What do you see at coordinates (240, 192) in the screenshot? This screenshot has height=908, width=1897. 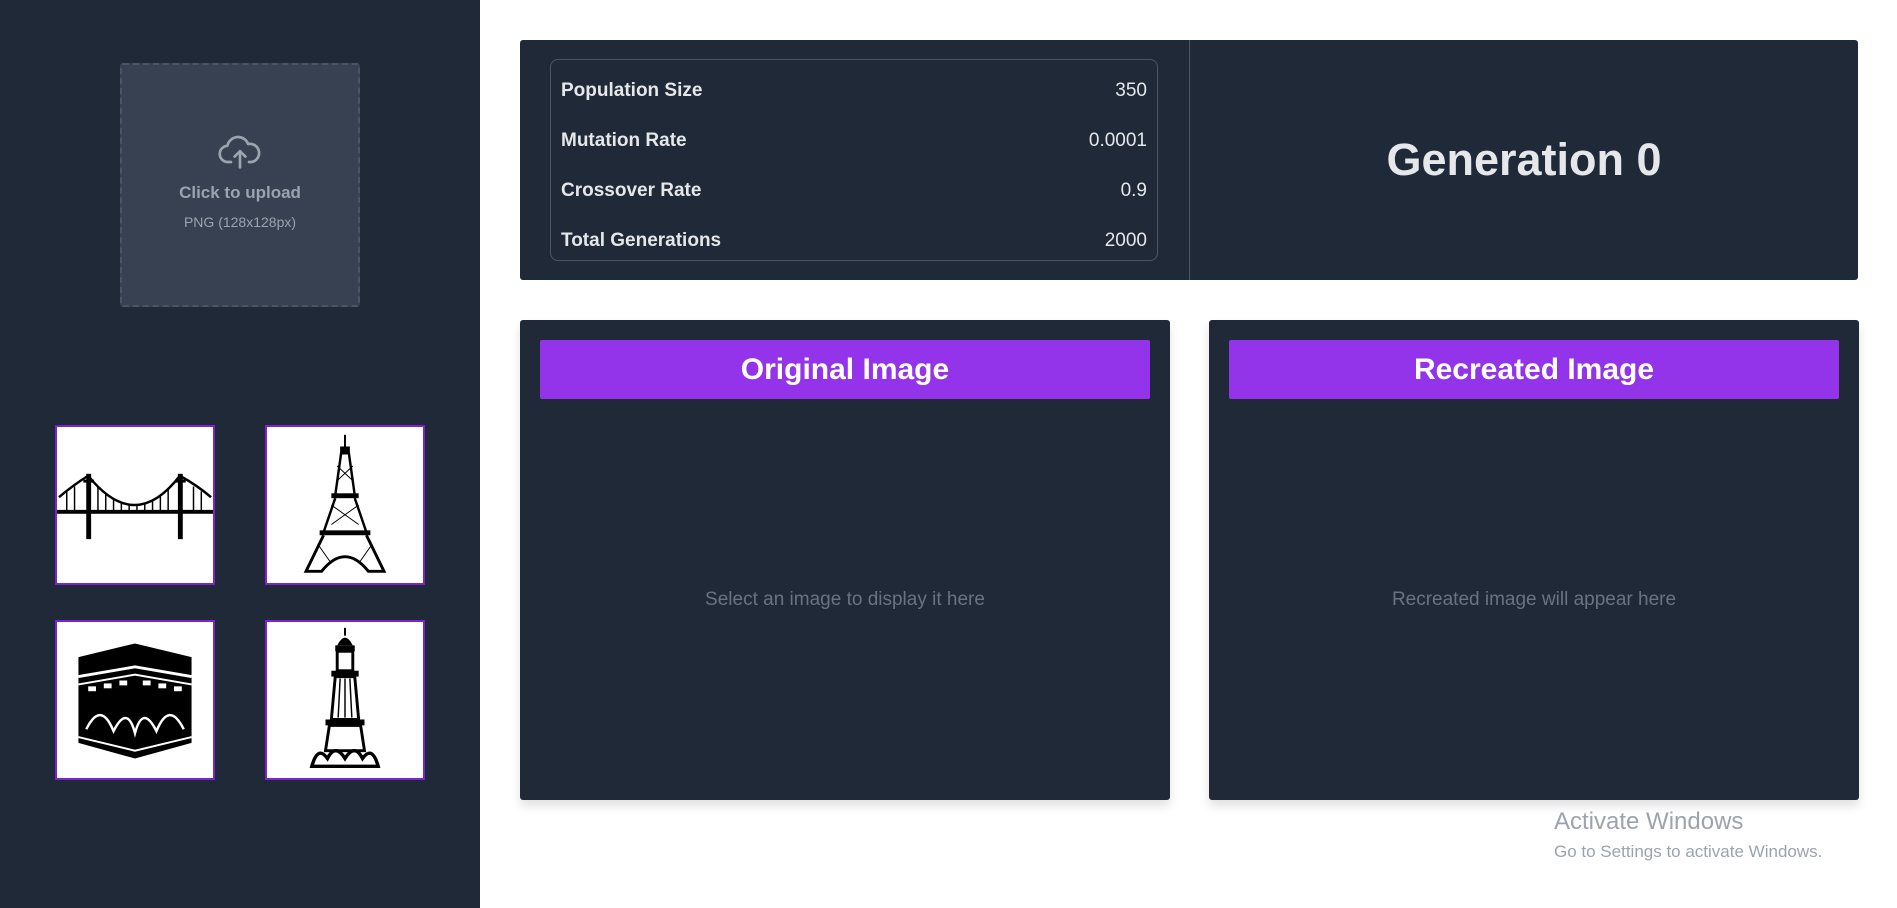 I see `upload-label: Click to upload` at bounding box center [240, 192].